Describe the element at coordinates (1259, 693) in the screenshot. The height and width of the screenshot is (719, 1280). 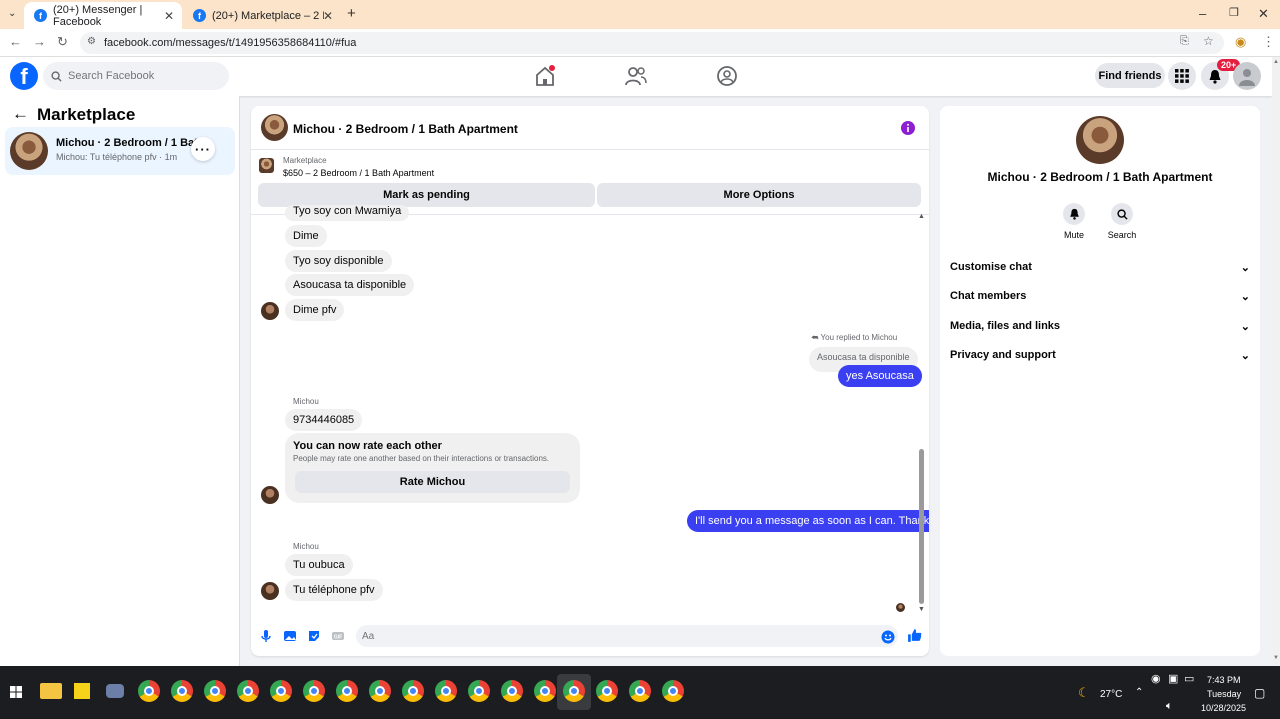
I see `notifications-center-icon: ▢` at that location.